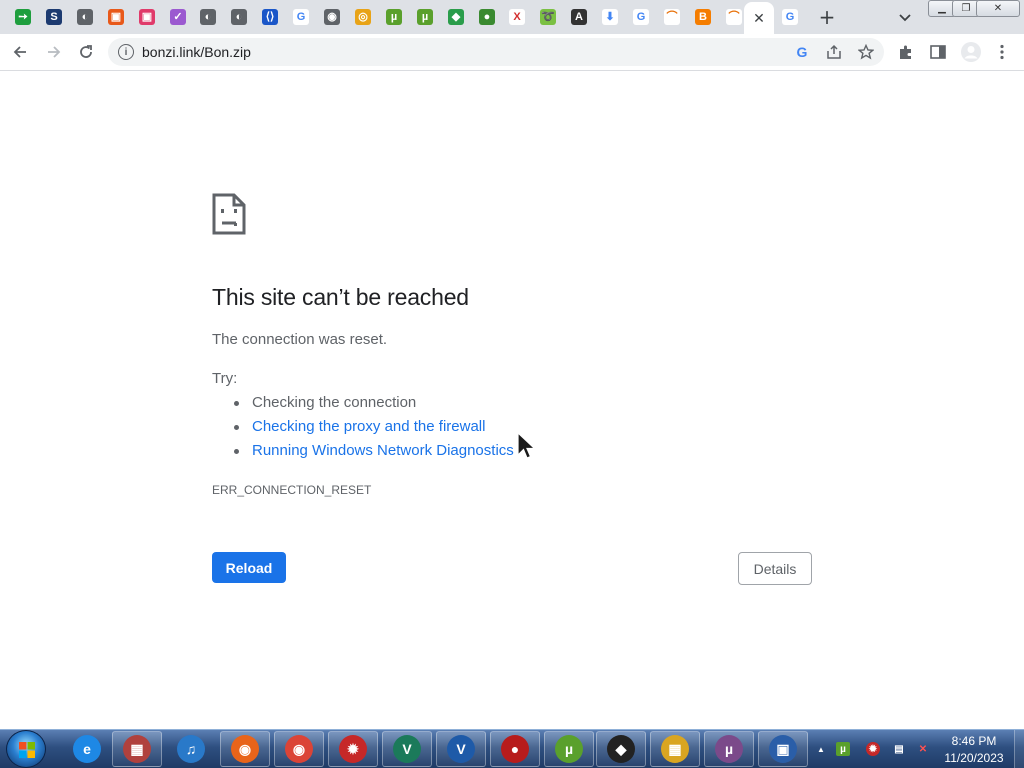  What do you see at coordinates (527, 445) in the screenshot?
I see `mouse-cursor-icon` at bounding box center [527, 445].